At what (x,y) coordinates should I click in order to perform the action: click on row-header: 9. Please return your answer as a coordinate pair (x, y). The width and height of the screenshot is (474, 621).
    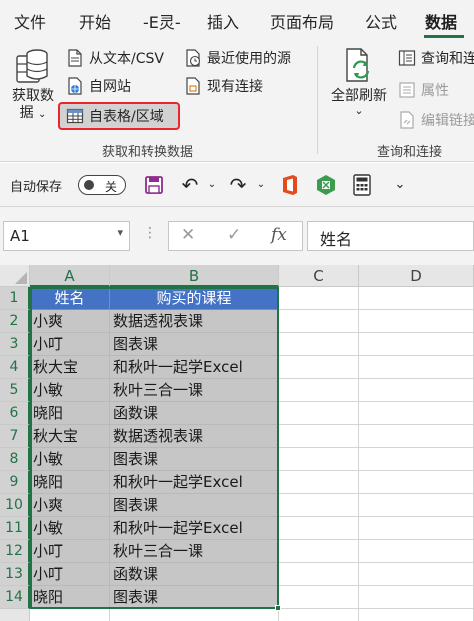
    Looking at the image, I should click on (15, 482).